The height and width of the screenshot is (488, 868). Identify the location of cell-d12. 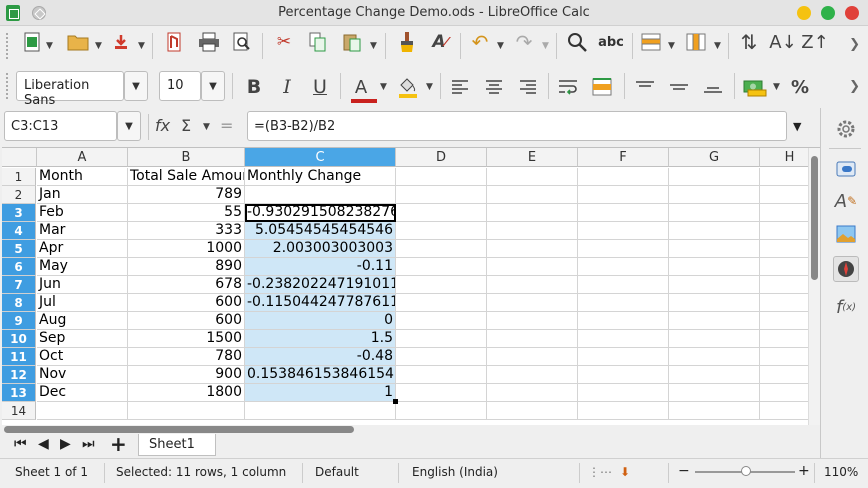
(441, 375).